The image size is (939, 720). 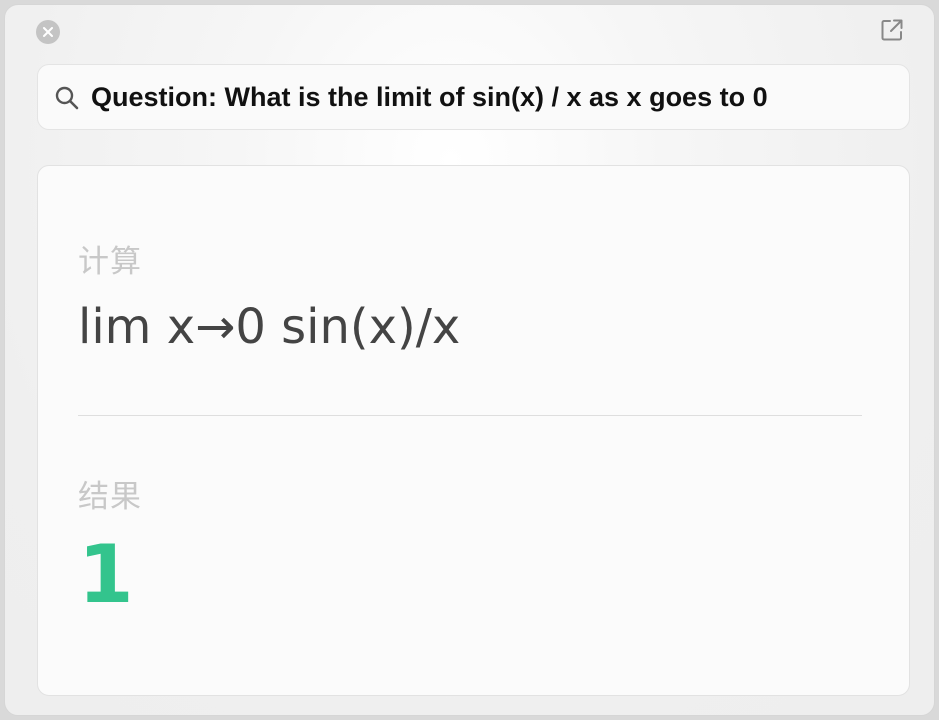 I want to click on result-value: 1, so click(x=106, y=574).